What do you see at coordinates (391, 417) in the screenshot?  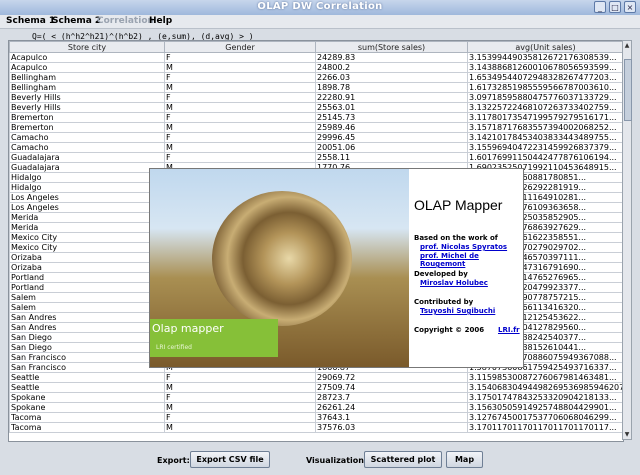 I see `table-cell: 37643.1` at bounding box center [391, 417].